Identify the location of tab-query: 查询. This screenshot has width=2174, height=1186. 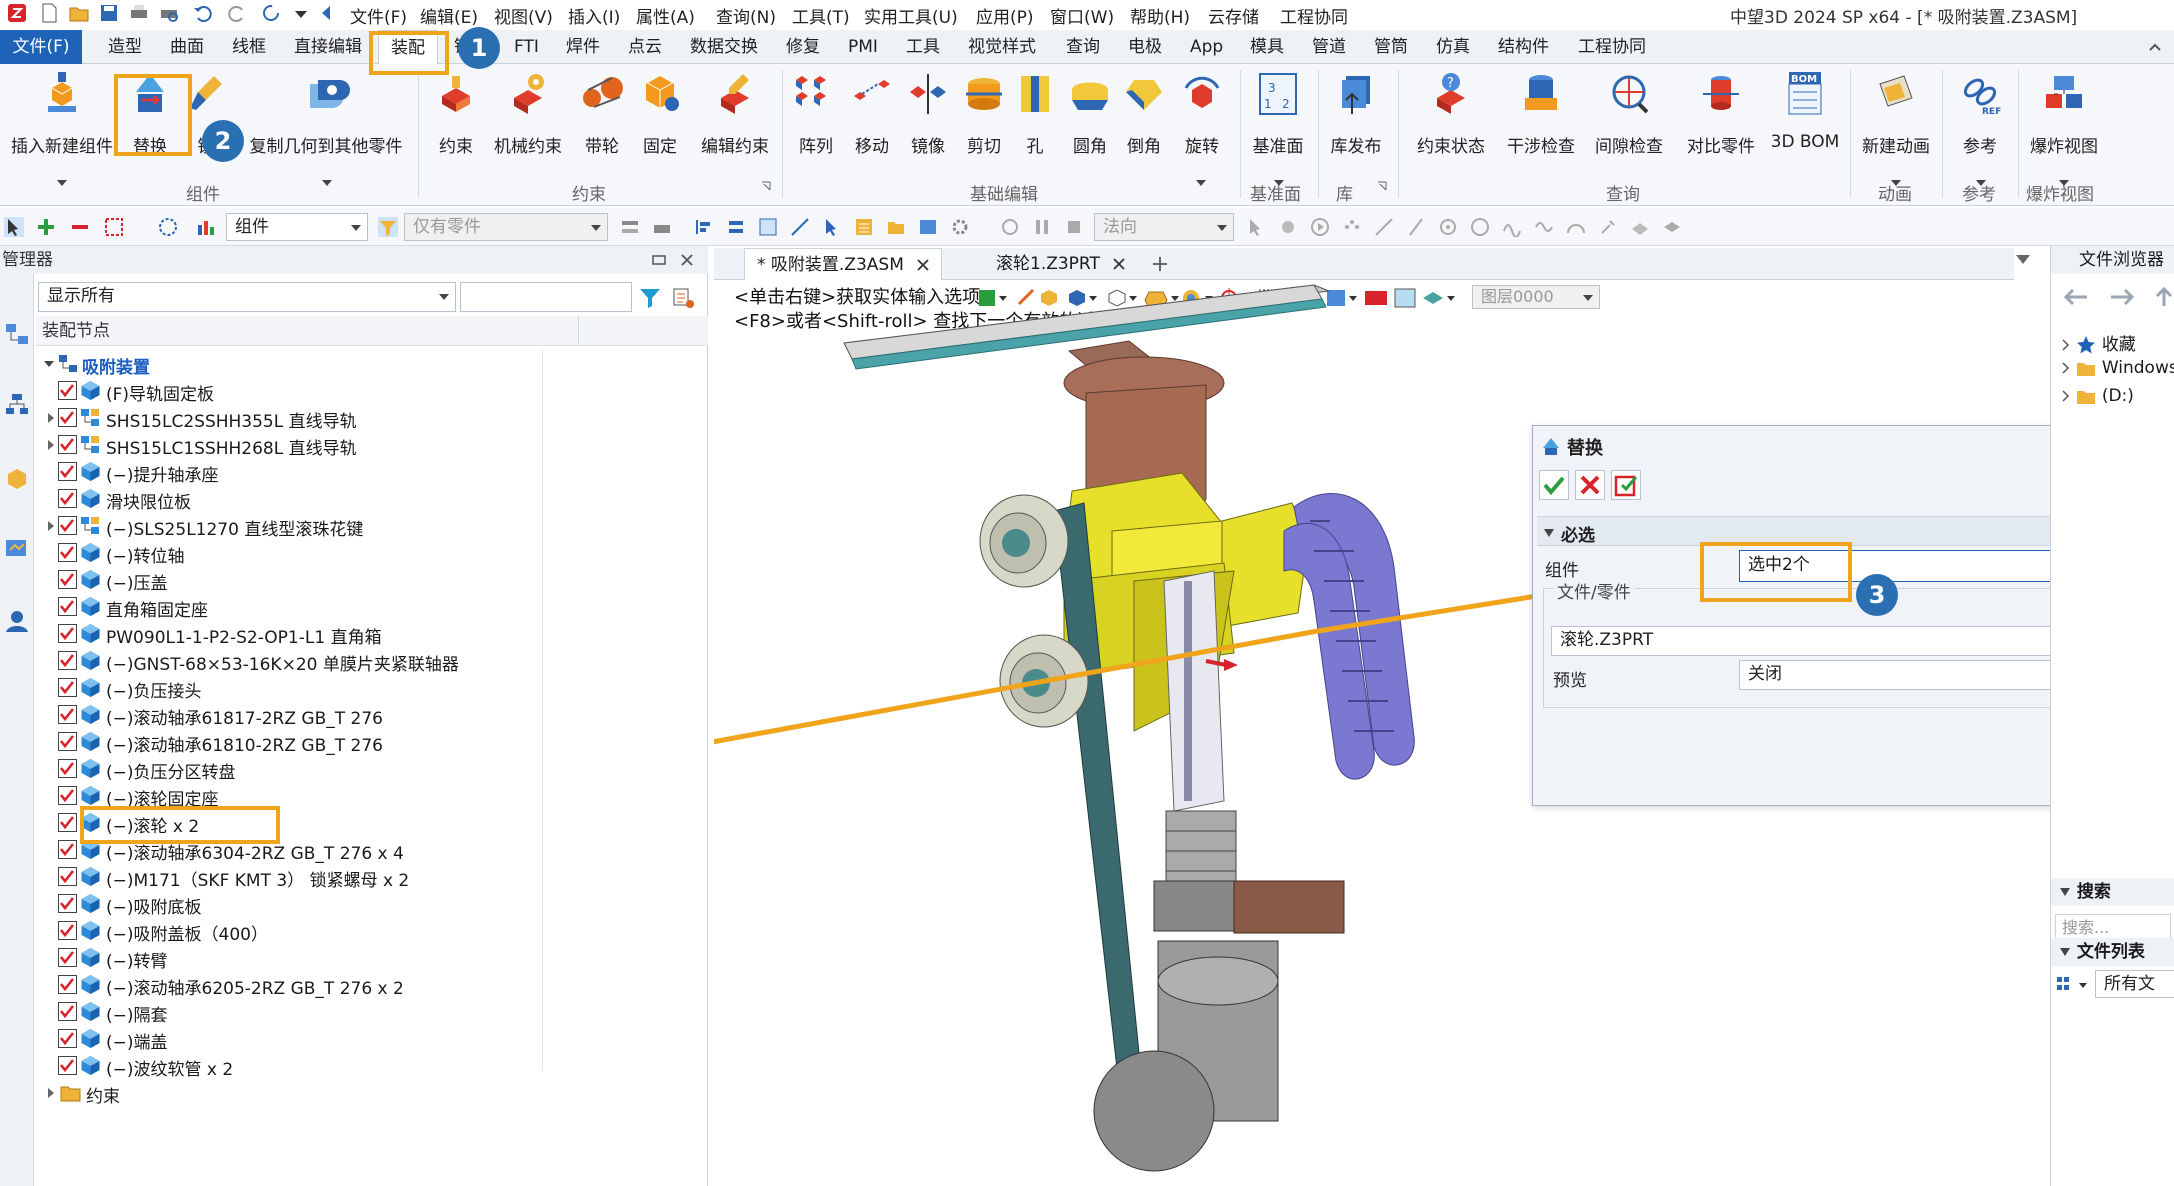
(1083, 47).